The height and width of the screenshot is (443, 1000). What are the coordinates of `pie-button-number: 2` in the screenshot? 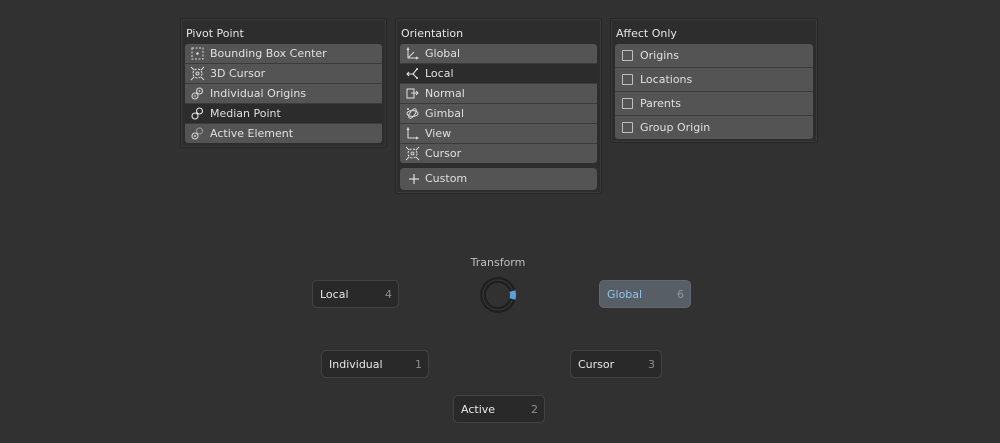 It's located at (534, 409).